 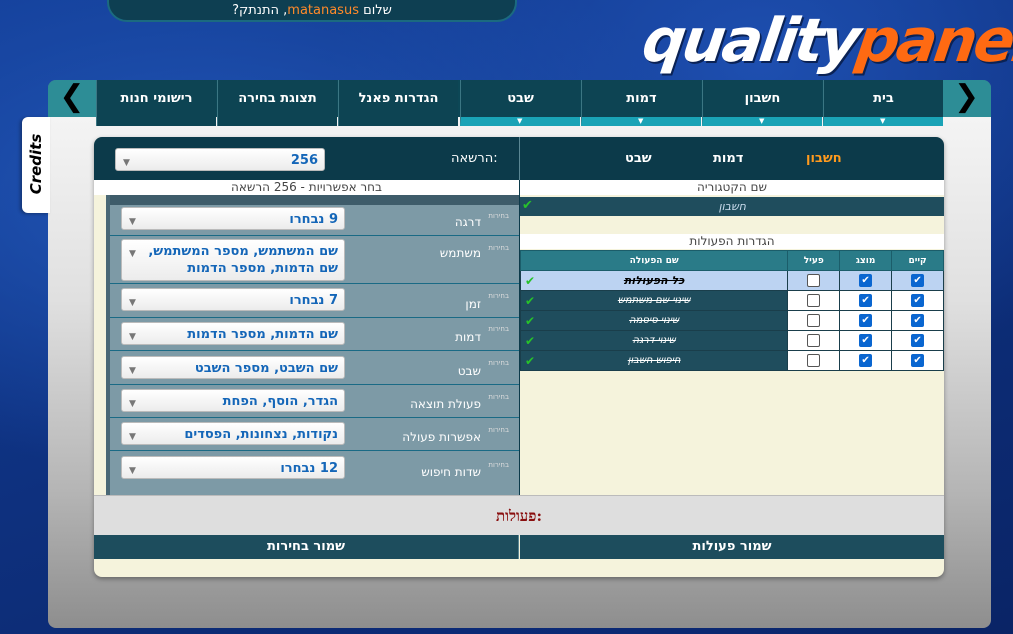 I want to click on qualitypanel-logo: qualitypanel, so click(x=825, y=41).